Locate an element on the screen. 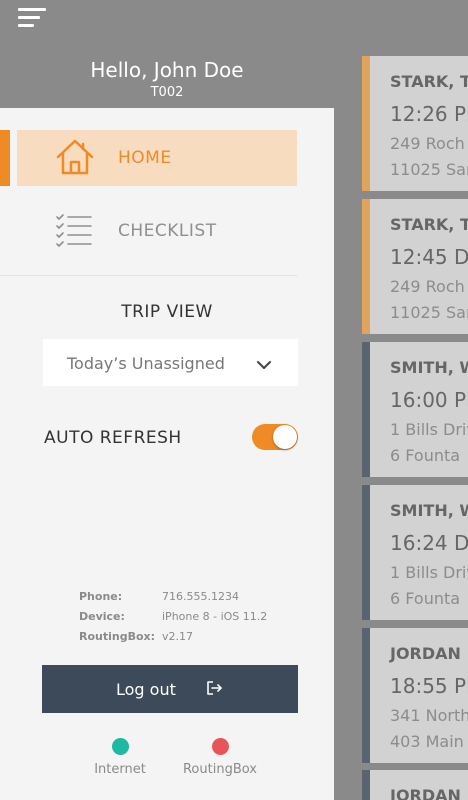  trip-card: STARK, T 12:45 DR 249 Roch 11025 San is located at coordinates (415, 266).